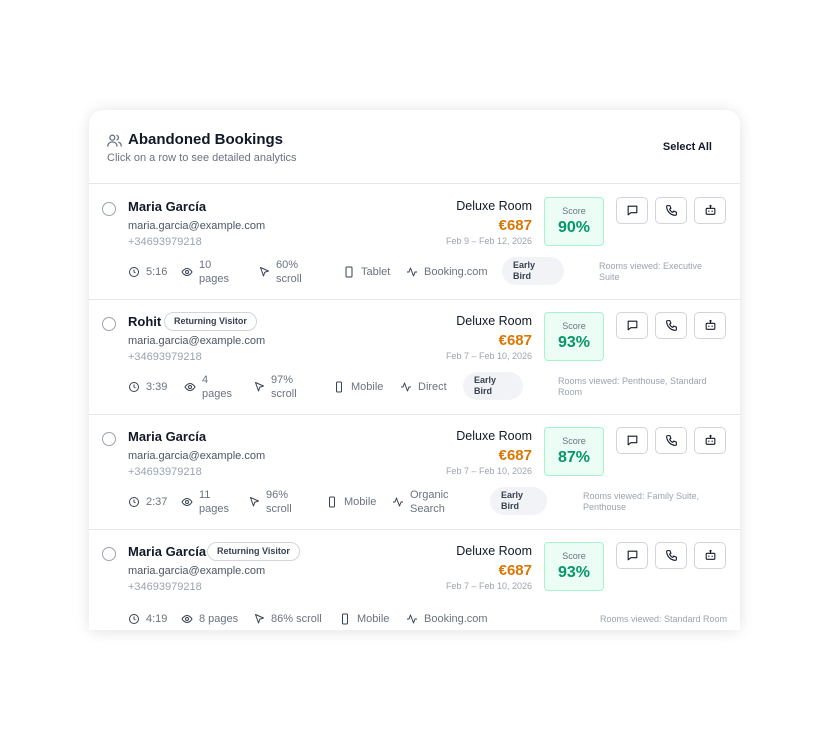 The width and height of the screenshot is (828, 736). Describe the element at coordinates (214, 272) in the screenshot. I see `pages-viewed-value: 10 pages` at that location.